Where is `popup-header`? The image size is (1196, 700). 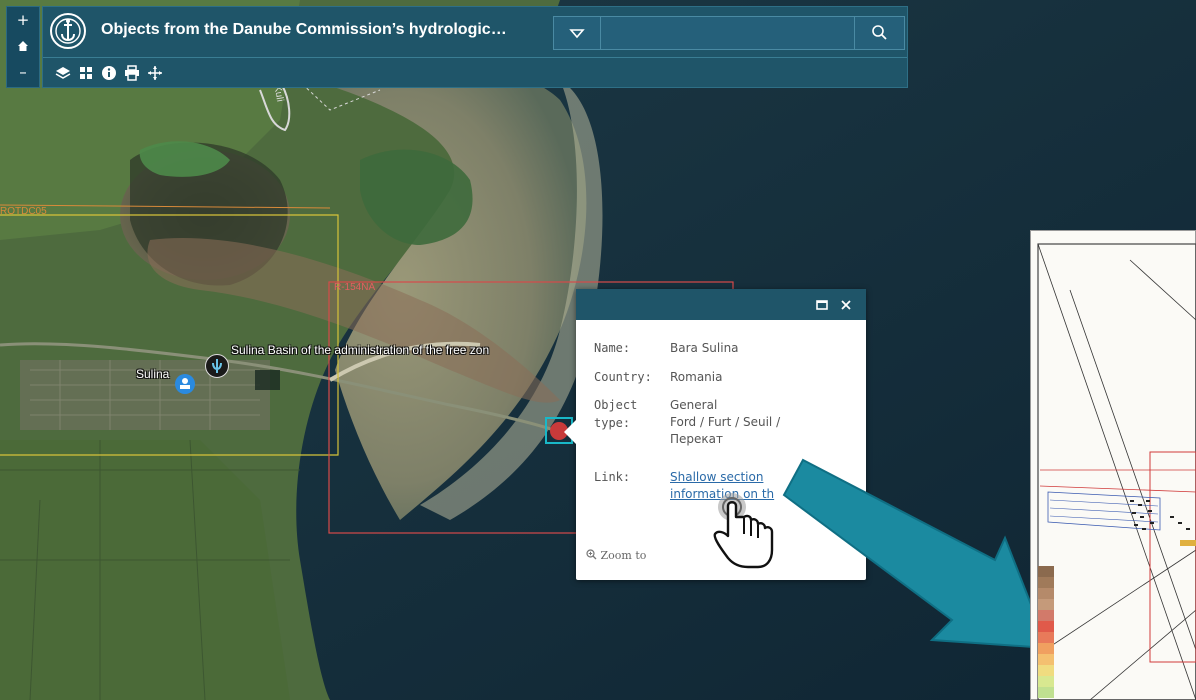 popup-header is located at coordinates (721, 304).